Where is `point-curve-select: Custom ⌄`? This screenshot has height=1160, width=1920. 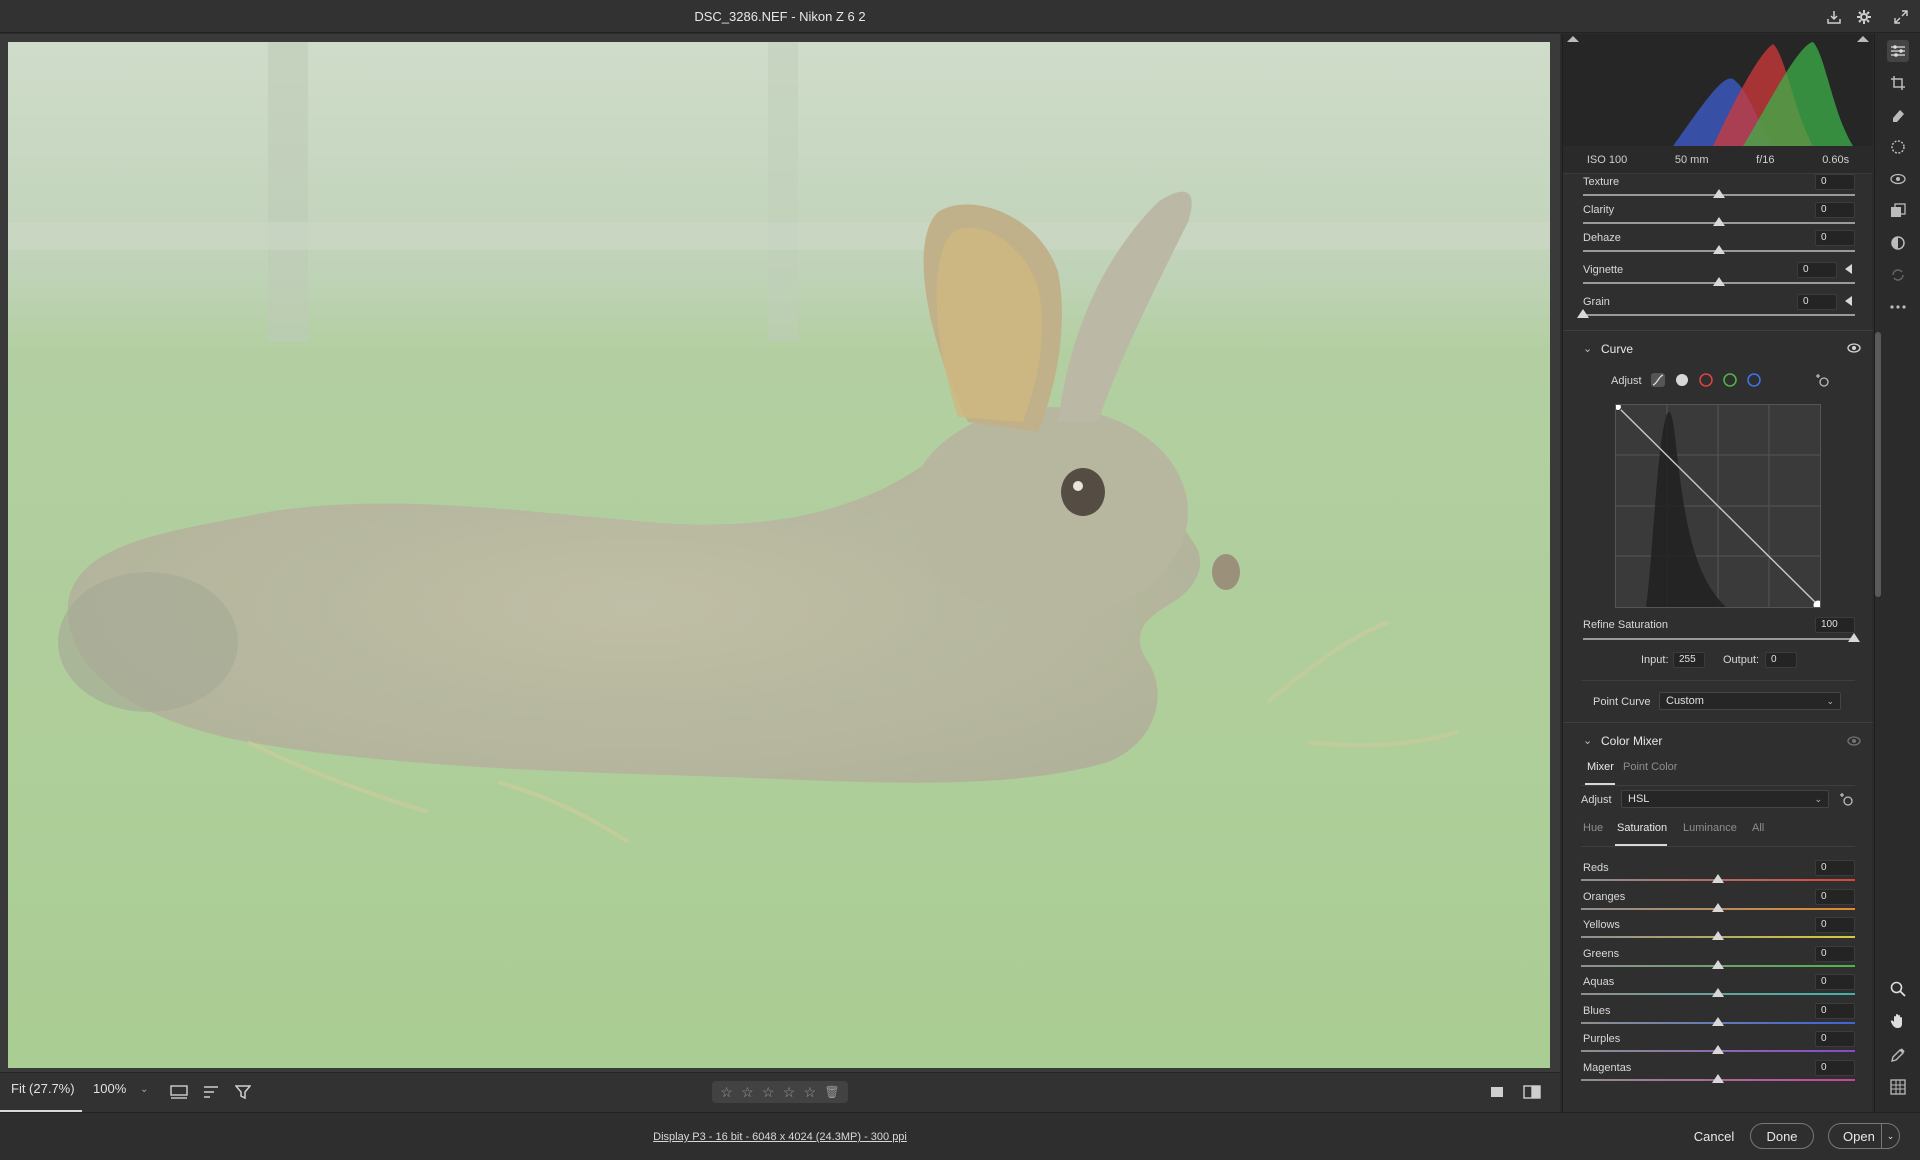 point-curve-select: Custom ⌄ is located at coordinates (1750, 701).